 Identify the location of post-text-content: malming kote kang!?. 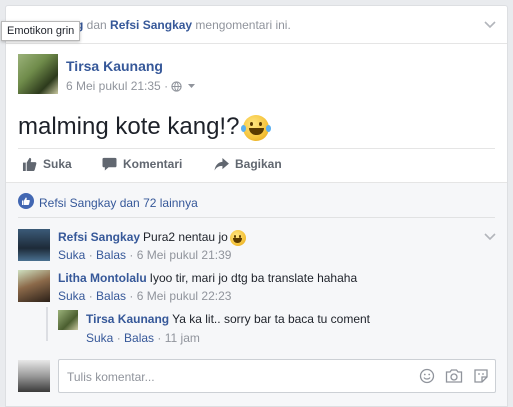
(129, 126).